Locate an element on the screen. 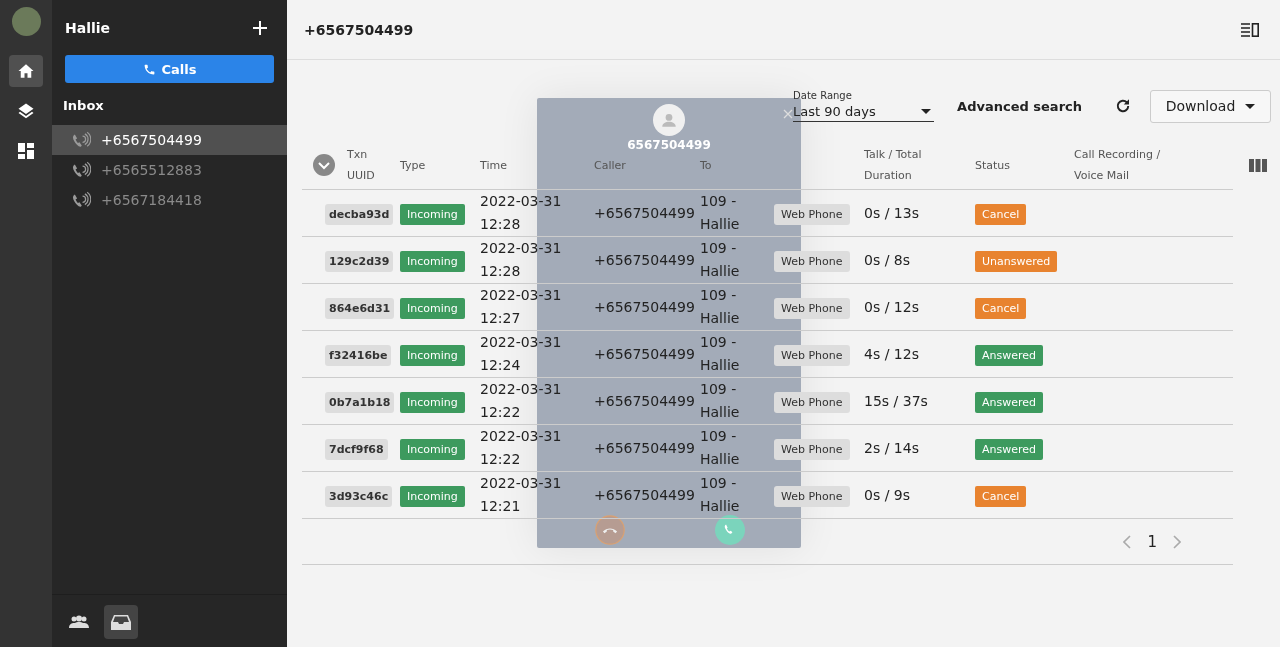  column-header: Status is located at coordinates (993, 165).